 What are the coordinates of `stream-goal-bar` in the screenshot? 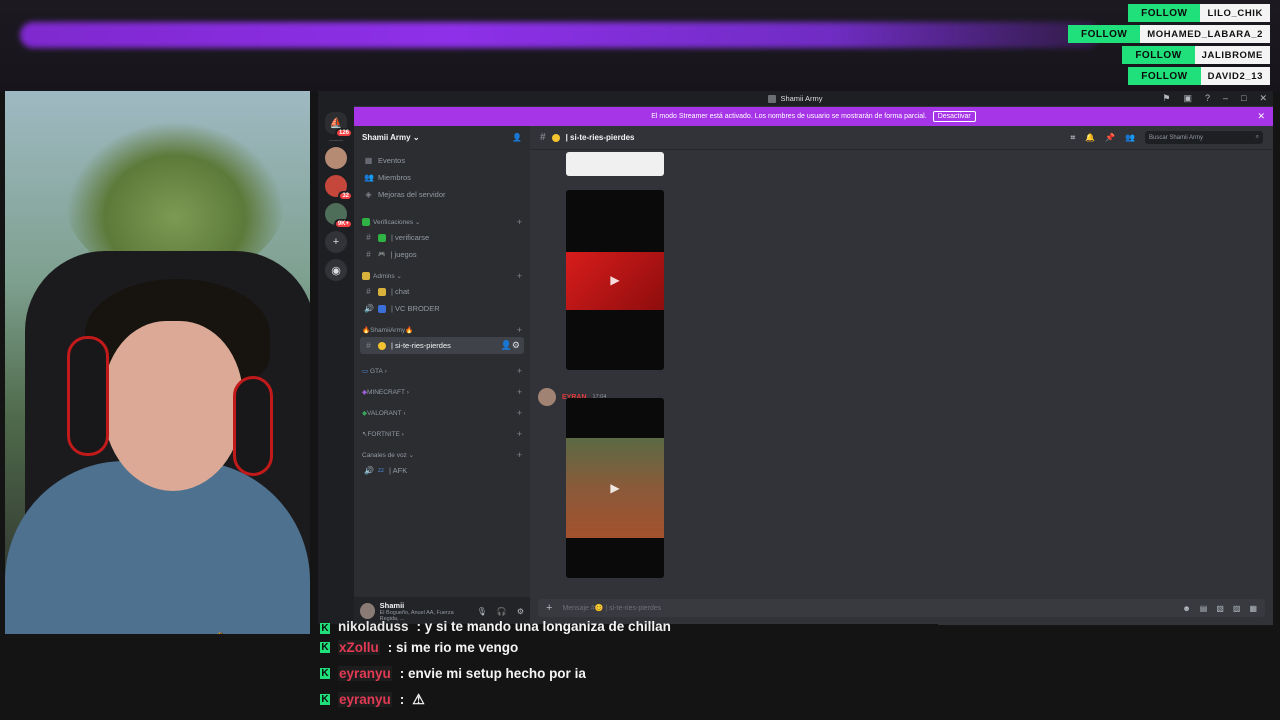 It's located at (560, 35).